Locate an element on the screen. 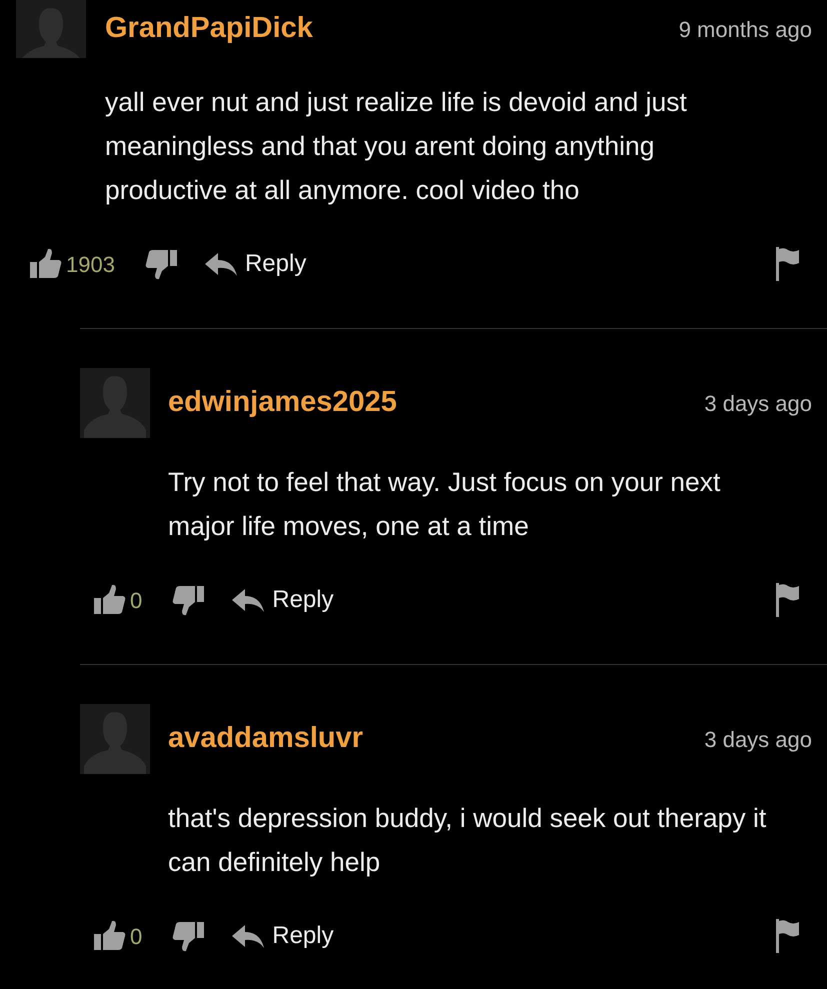 The image size is (827, 989). username: edwinjames2025 is located at coordinates (282, 403).